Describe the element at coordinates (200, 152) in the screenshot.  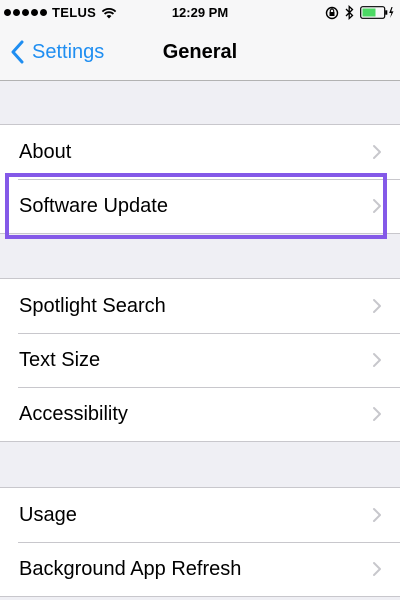
I see `row-about: About` at that location.